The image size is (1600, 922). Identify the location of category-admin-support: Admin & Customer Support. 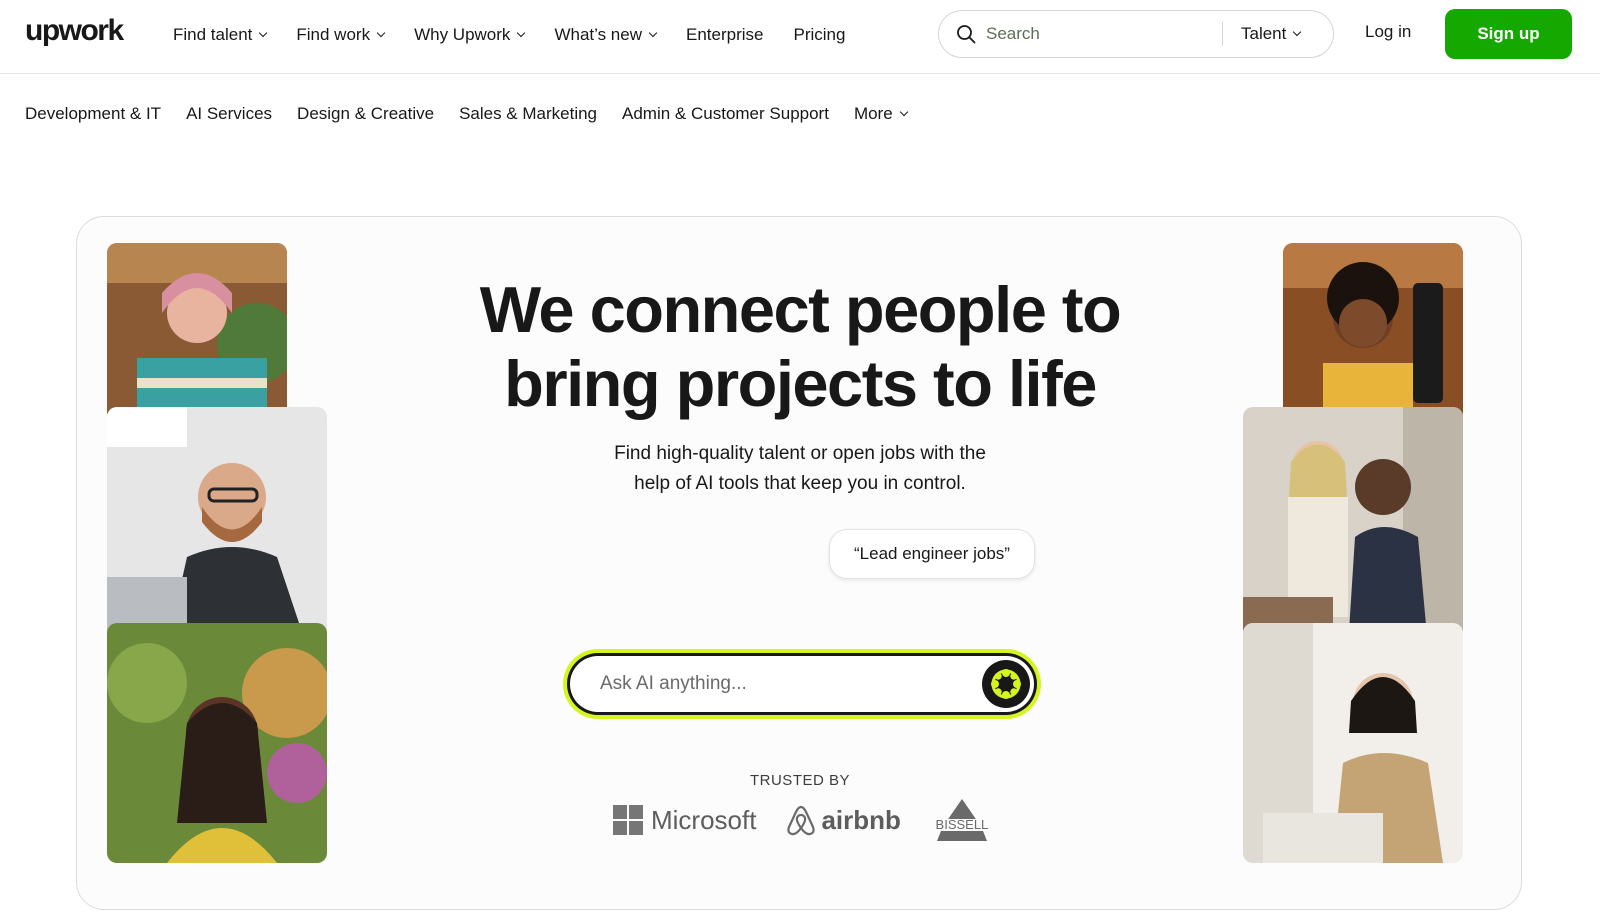
(725, 114).